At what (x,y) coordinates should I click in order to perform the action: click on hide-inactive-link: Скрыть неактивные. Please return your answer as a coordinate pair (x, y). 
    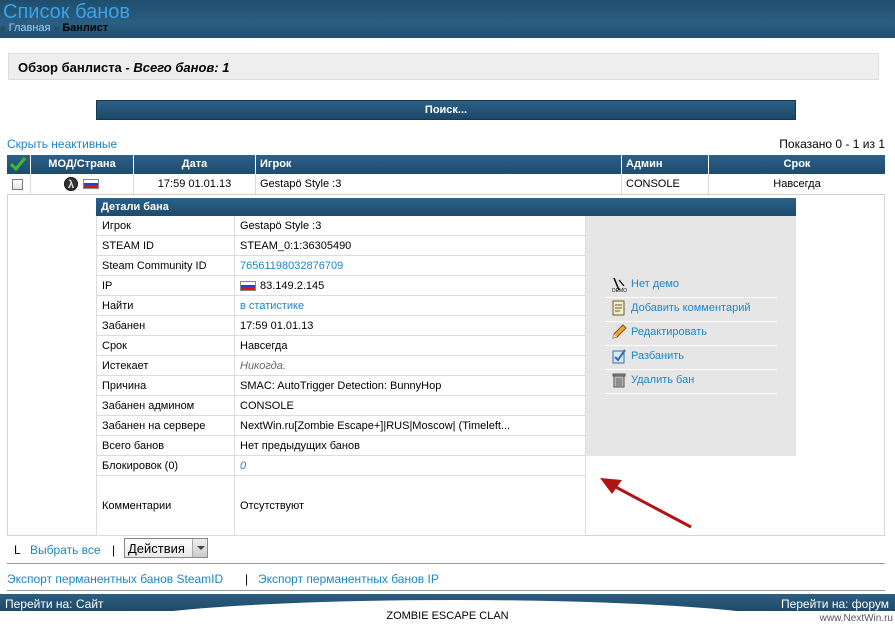
    Looking at the image, I should click on (62, 144).